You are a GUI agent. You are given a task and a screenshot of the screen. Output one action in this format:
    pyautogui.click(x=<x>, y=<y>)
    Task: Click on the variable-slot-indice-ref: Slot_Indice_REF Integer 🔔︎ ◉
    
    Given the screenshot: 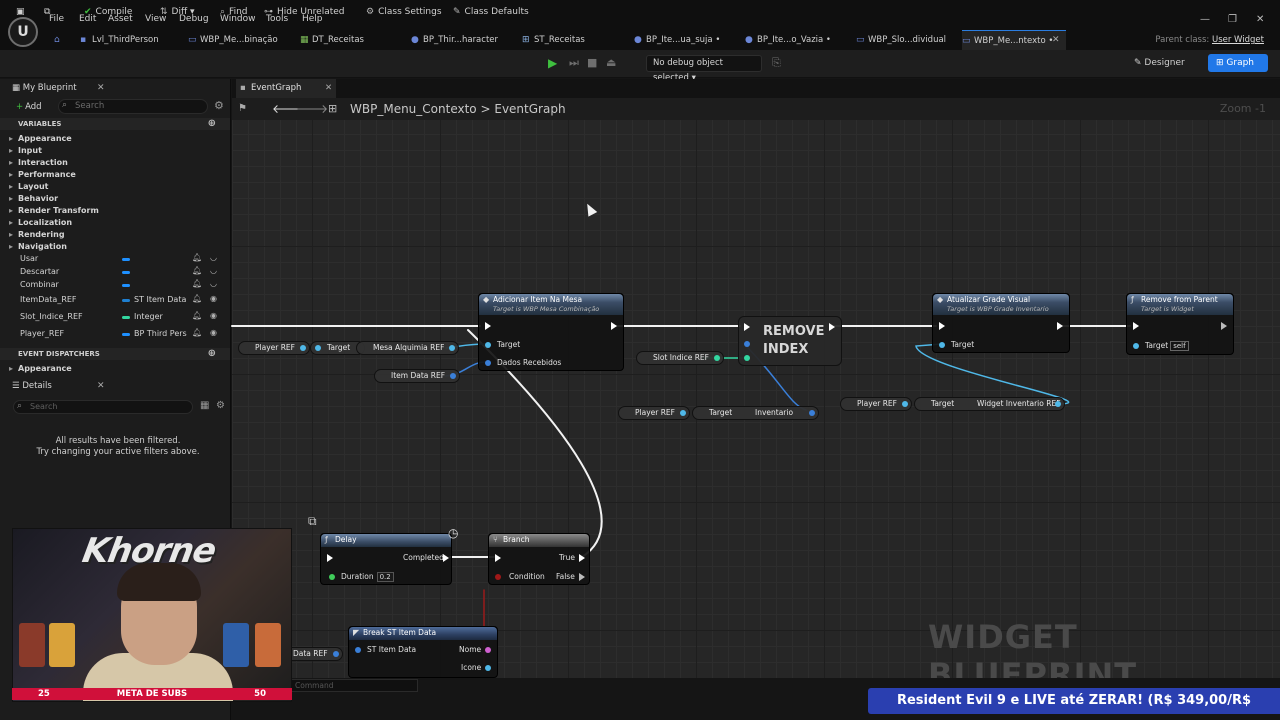 What is the action you would take?
    pyautogui.click(x=122, y=317)
    